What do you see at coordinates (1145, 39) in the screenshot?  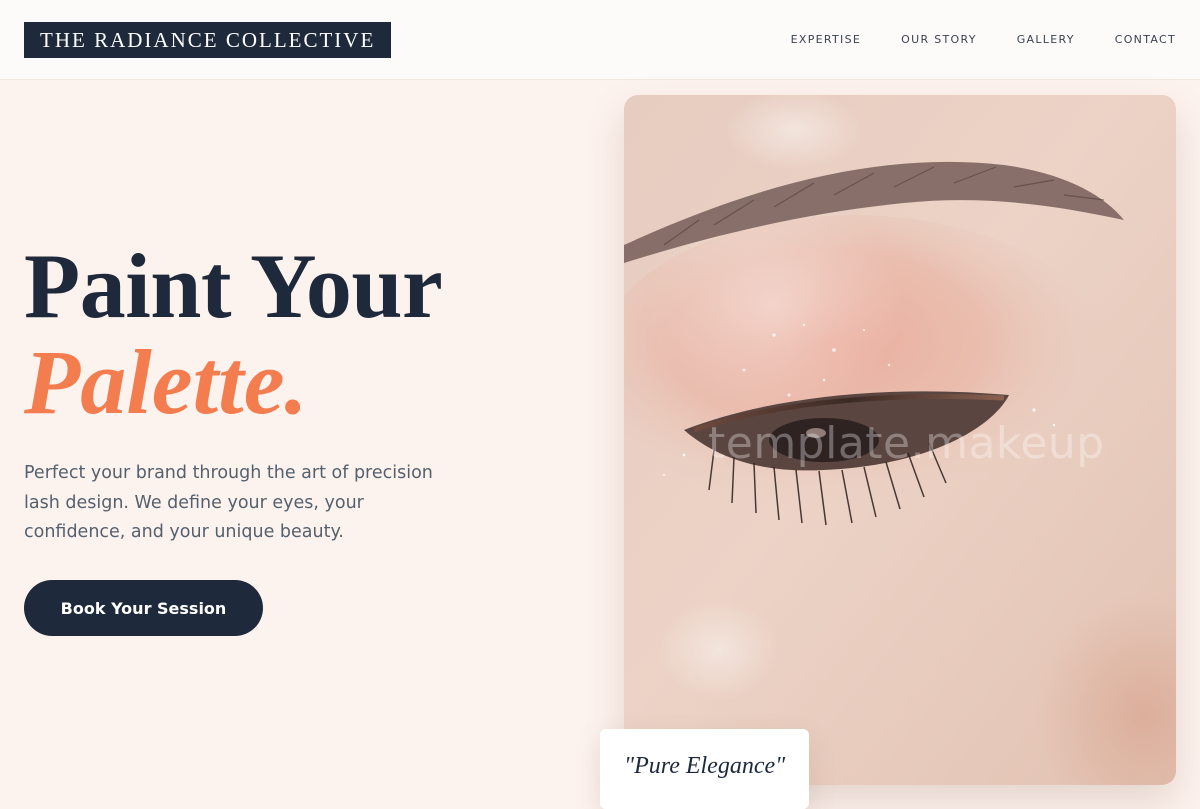 I see `nav-link-contact: CONTACT` at bounding box center [1145, 39].